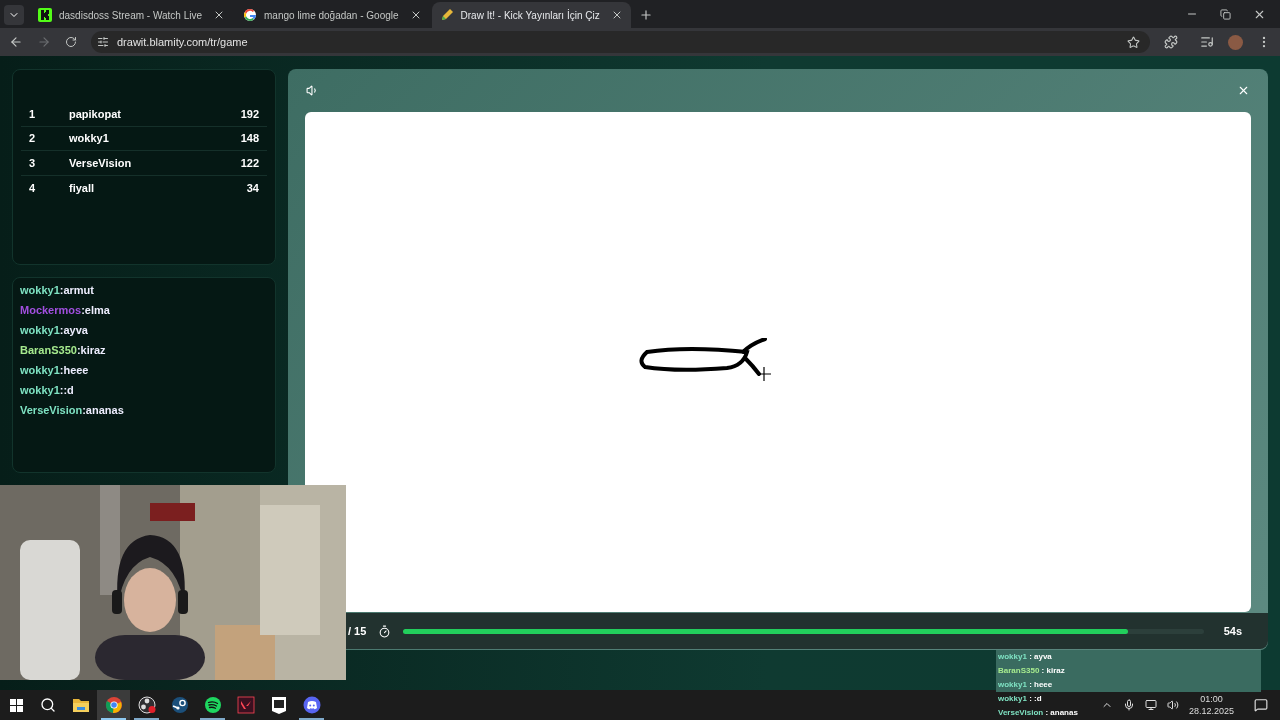  Describe the element at coordinates (33, 114) in the screenshot. I see `rank-number: 1` at that location.